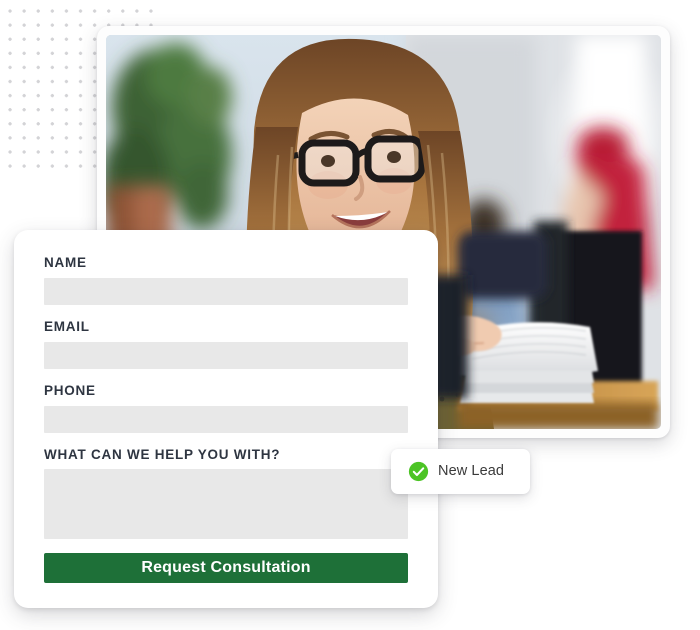 This screenshot has height=630, width=700. What do you see at coordinates (65, 262) in the screenshot?
I see `name-label: NAME` at bounding box center [65, 262].